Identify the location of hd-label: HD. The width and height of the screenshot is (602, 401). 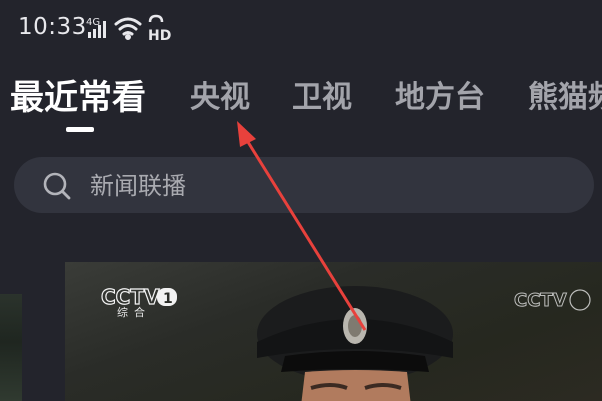
(159, 35).